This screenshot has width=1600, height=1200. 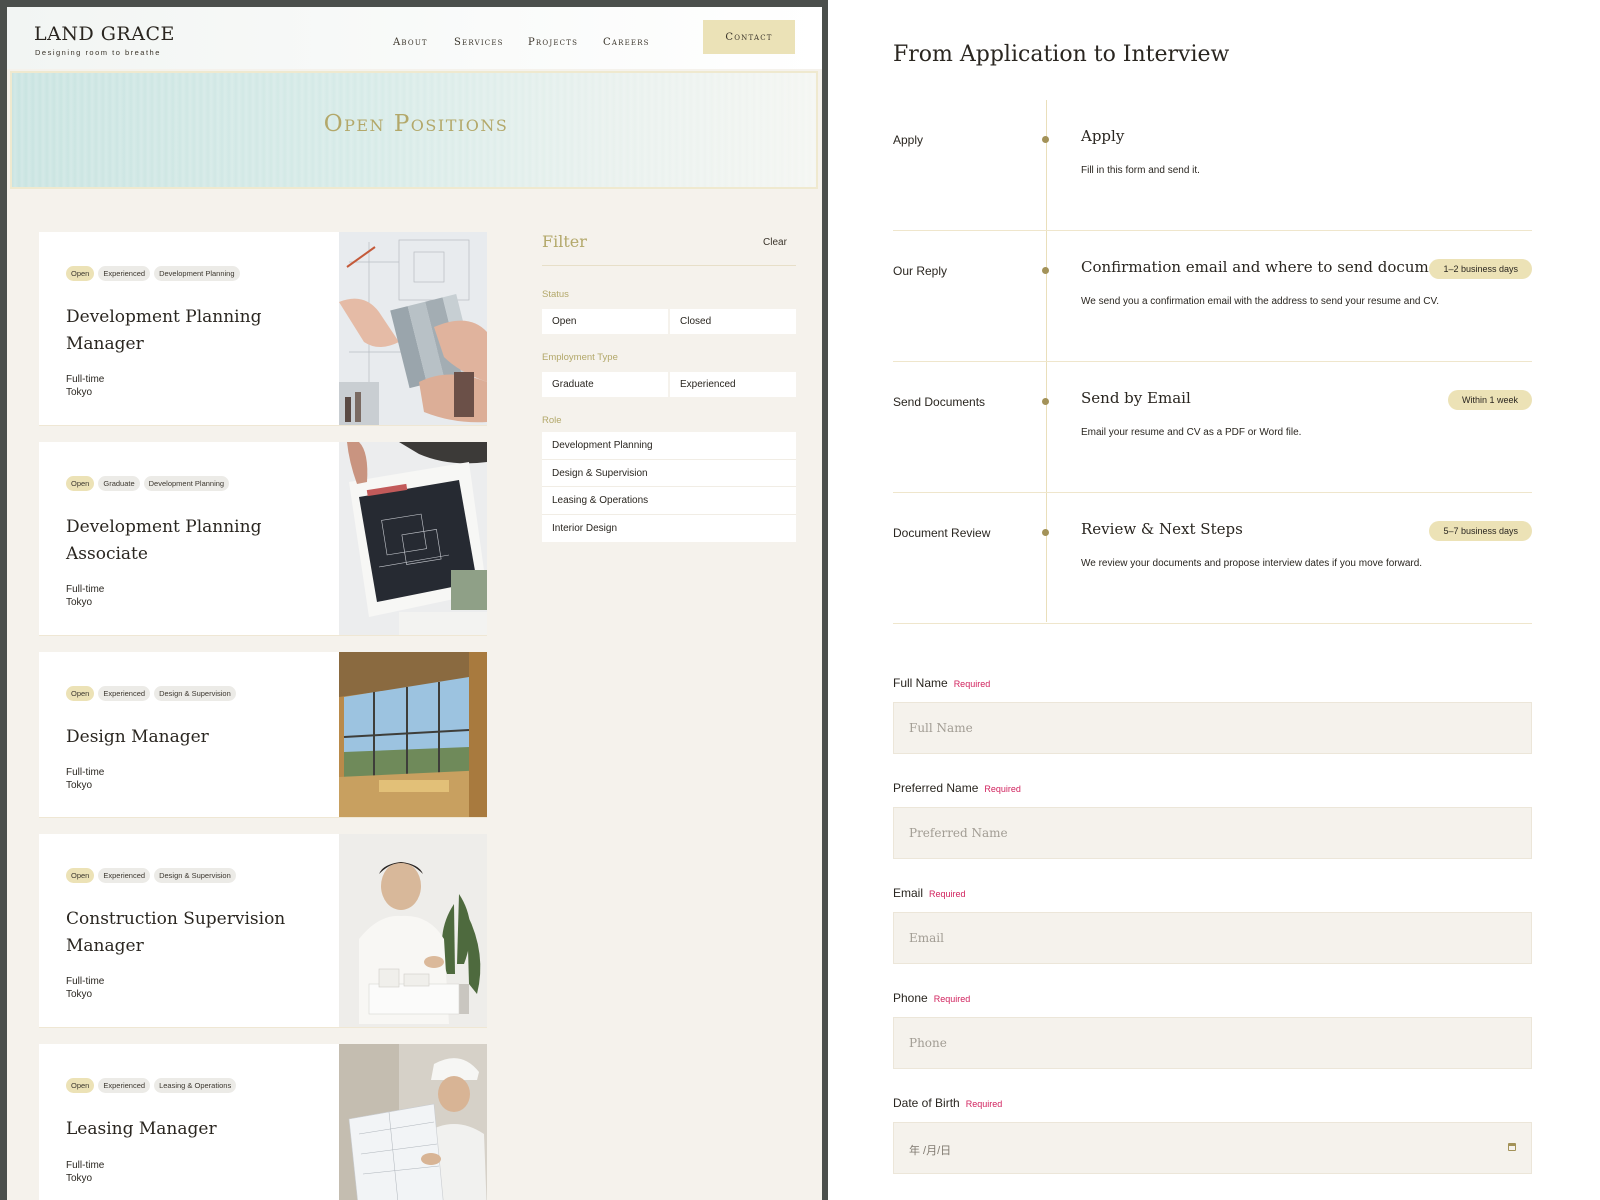 What do you see at coordinates (908, 140) in the screenshot?
I see `step-label: Apply` at bounding box center [908, 140].